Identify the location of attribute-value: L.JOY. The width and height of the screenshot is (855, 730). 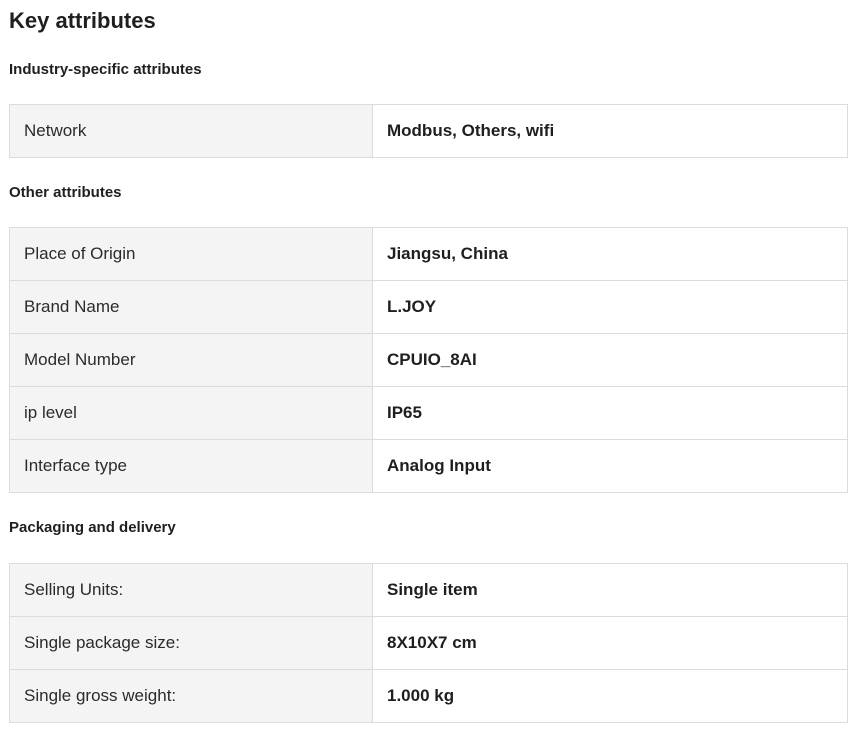
(610, 307).